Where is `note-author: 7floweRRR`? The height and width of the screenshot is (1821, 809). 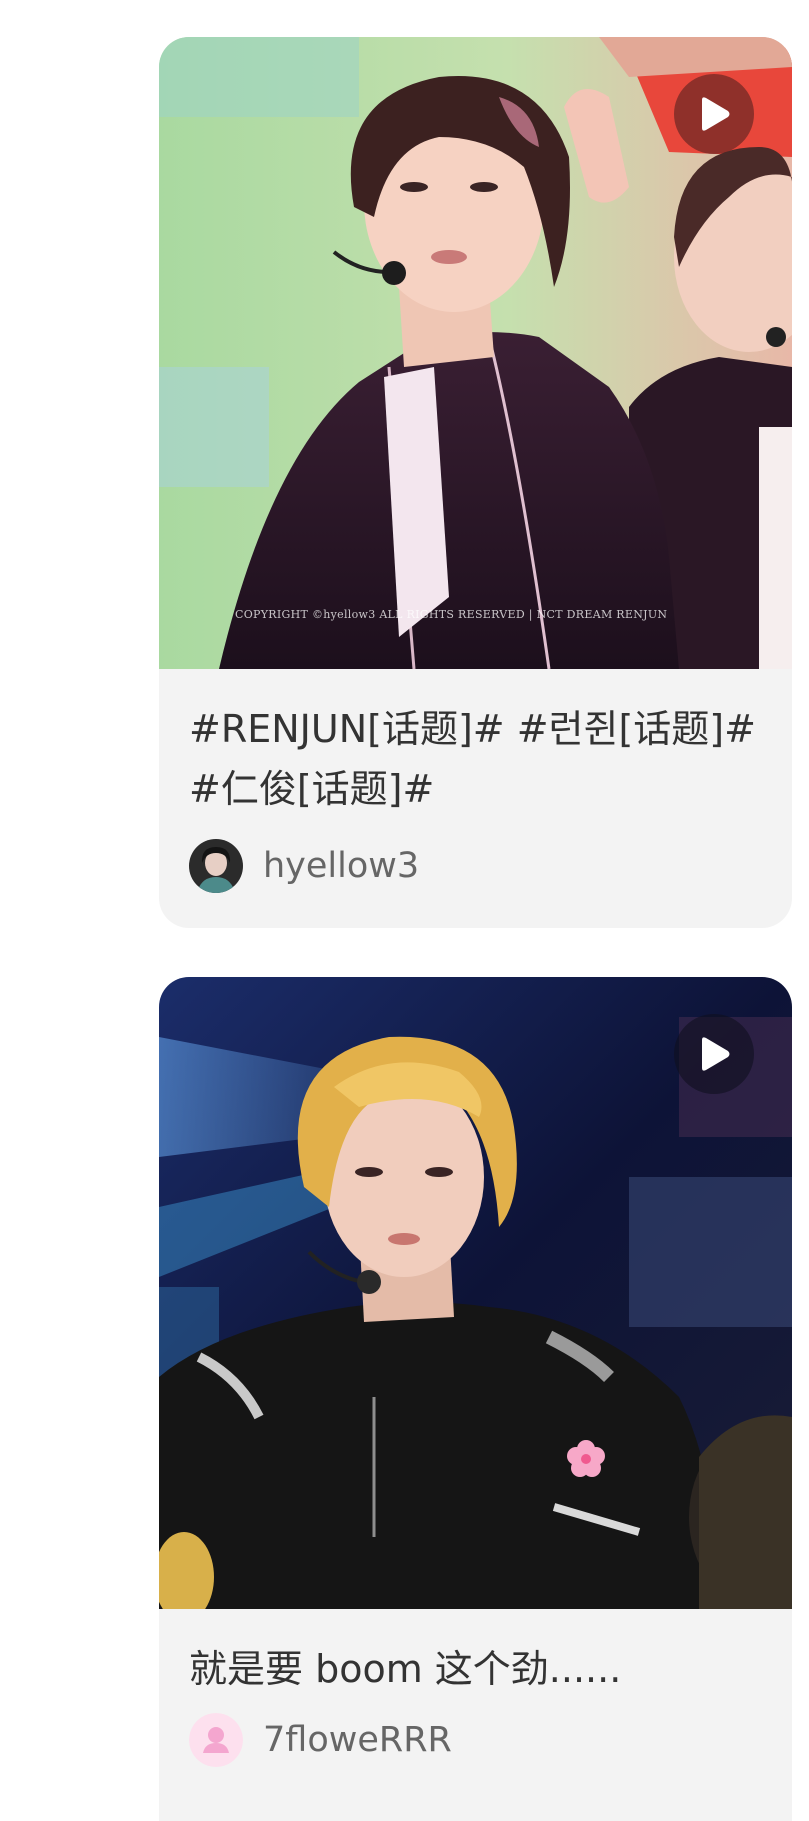 note-author: 7floweRRR is located at coordinates (475, 1740).